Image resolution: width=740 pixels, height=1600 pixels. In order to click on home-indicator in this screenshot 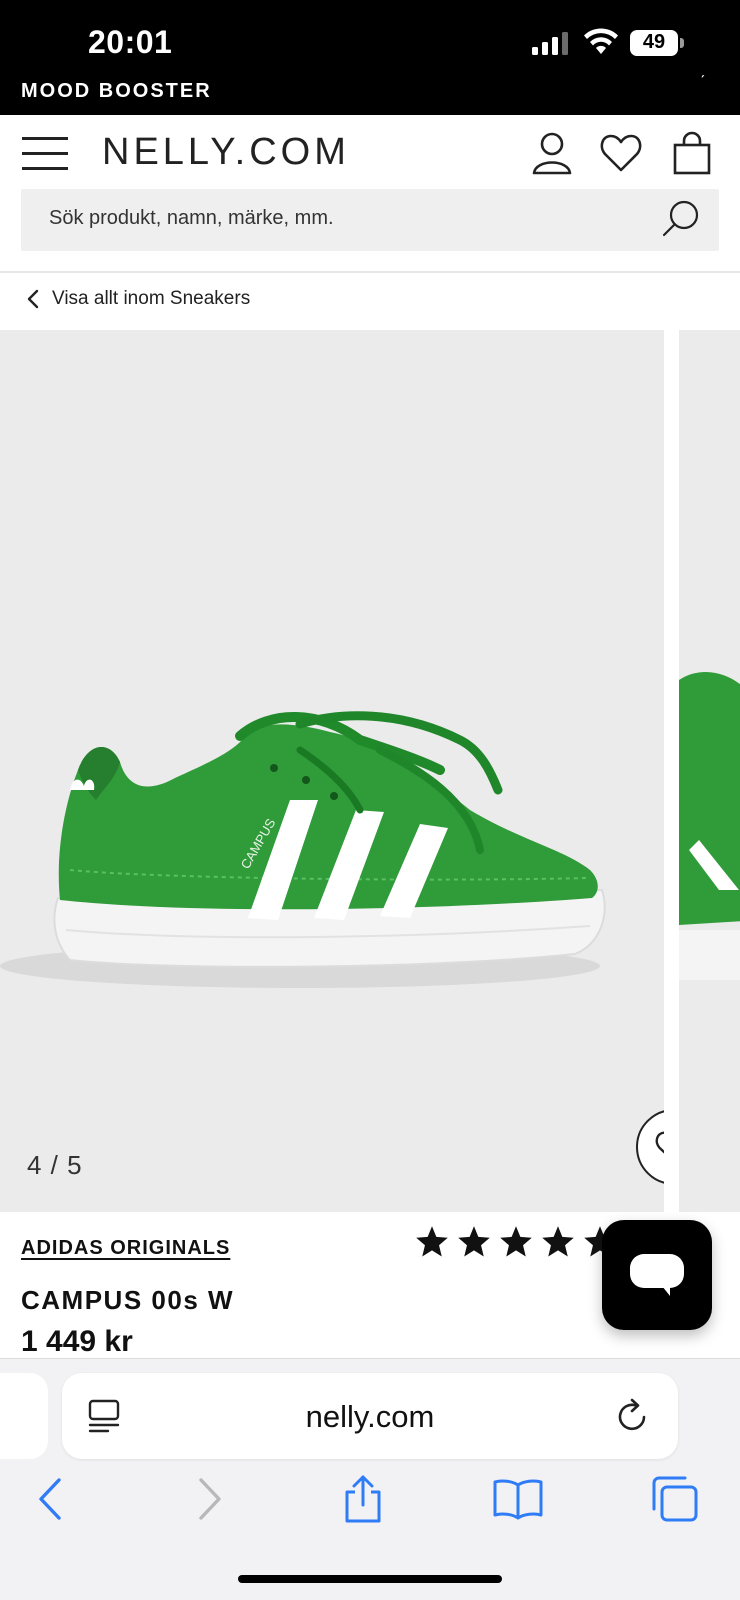, I will do `click(370, 1579)`.